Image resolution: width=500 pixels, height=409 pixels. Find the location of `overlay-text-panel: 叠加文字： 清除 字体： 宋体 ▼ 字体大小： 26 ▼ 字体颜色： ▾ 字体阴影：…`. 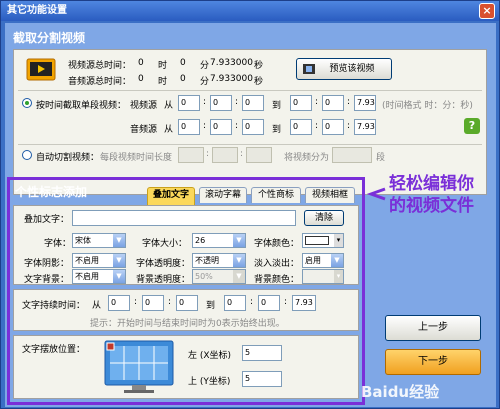

overlay-text-panel: 叠加文字： 清除 字体： 宋体 ▼ 字体大小： 26 ▼ 字体颜色： ▾ 字体阴影：… is located at coordinates (186, 245).